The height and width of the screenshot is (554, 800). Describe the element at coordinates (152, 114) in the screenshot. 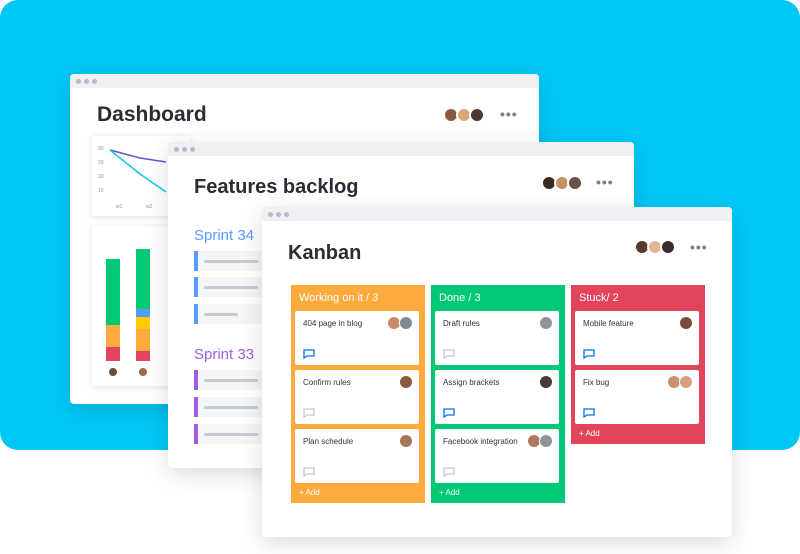

I see `page-title: Dashboard` at that location.